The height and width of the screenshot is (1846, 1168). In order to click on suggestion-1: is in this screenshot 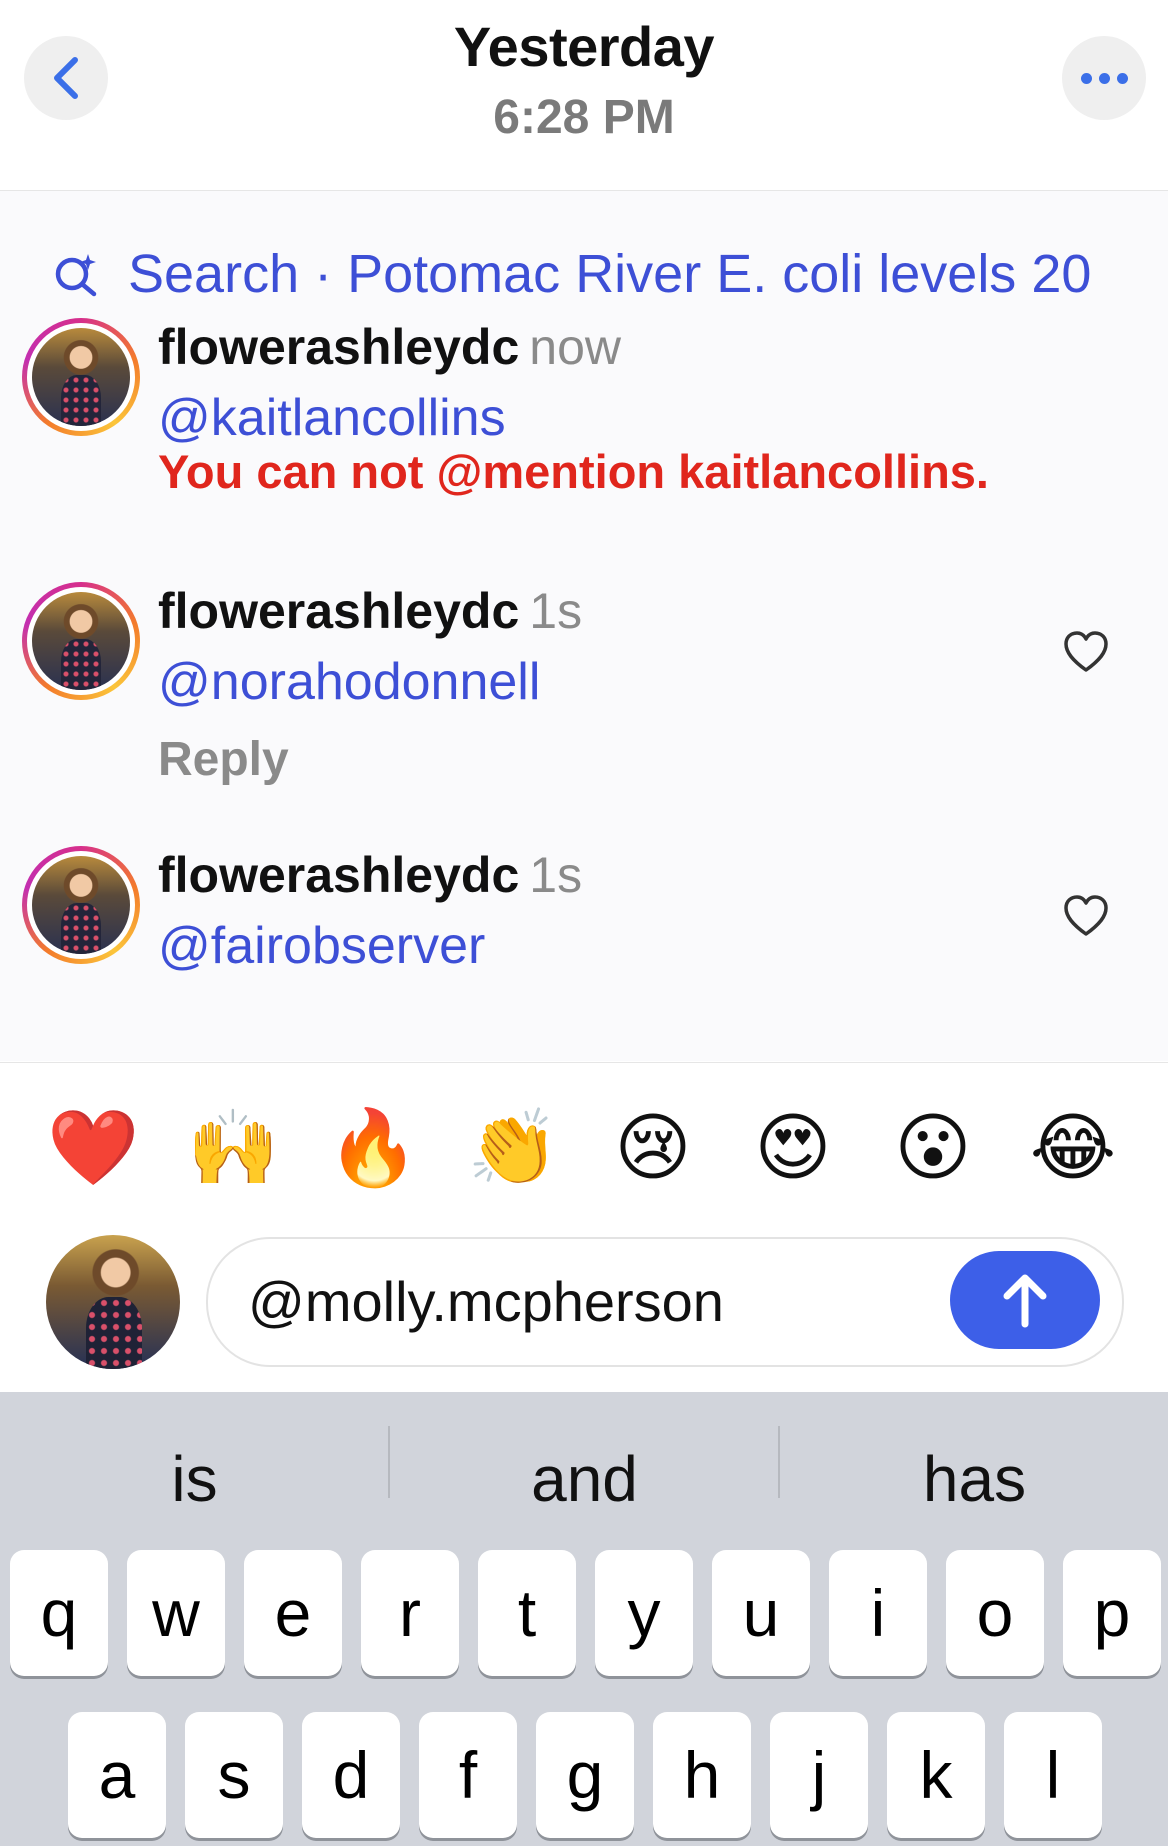, I will do `click(194, 1479)`.